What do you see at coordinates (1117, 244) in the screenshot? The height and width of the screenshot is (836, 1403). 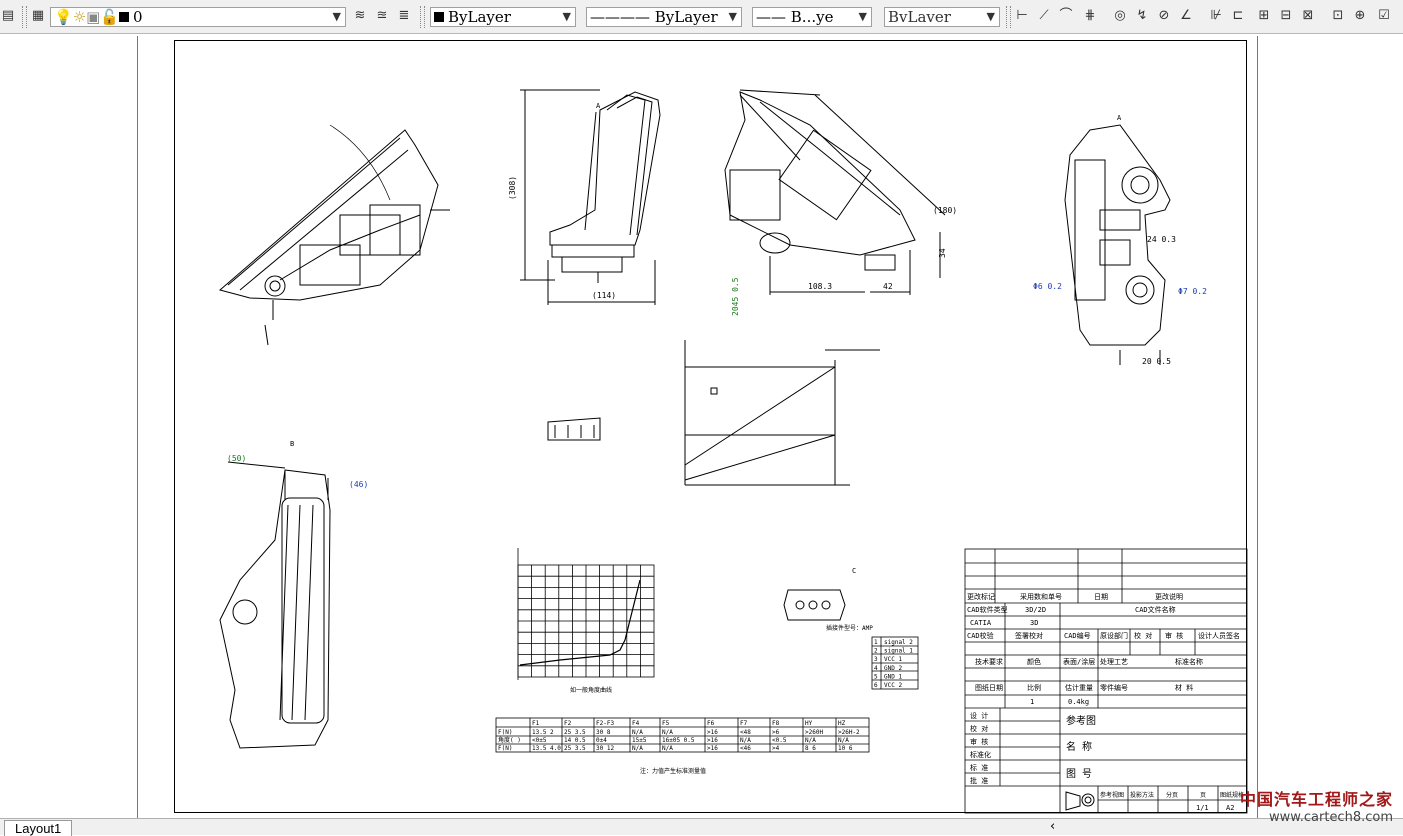 I see `pedal-back-view` at bounding box center [1117, 244].